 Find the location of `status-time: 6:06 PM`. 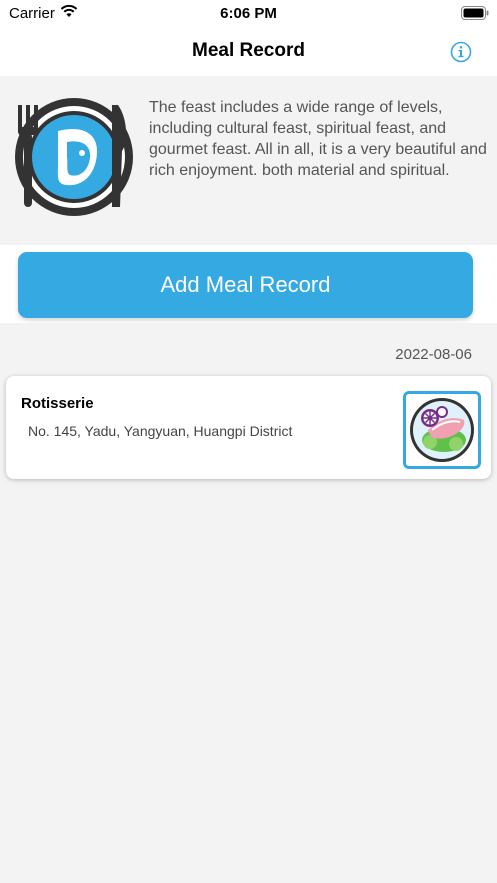

status-time: 6:06 PM is located at coordinates (248, 13).